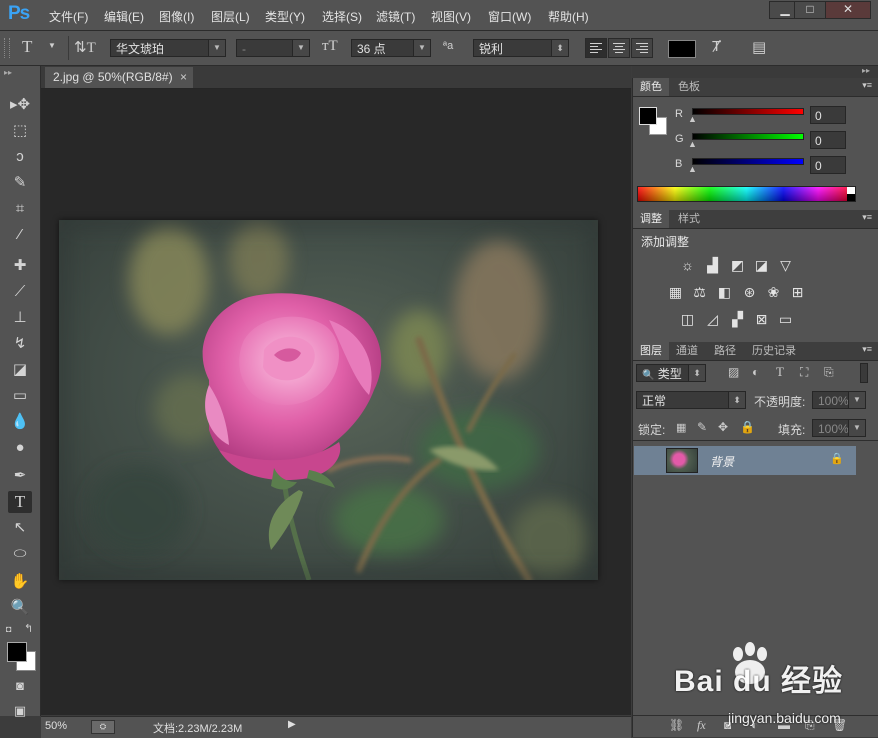 The image size is (878, 738). I want to click on type-tool-icon: T, so click(20, 502).